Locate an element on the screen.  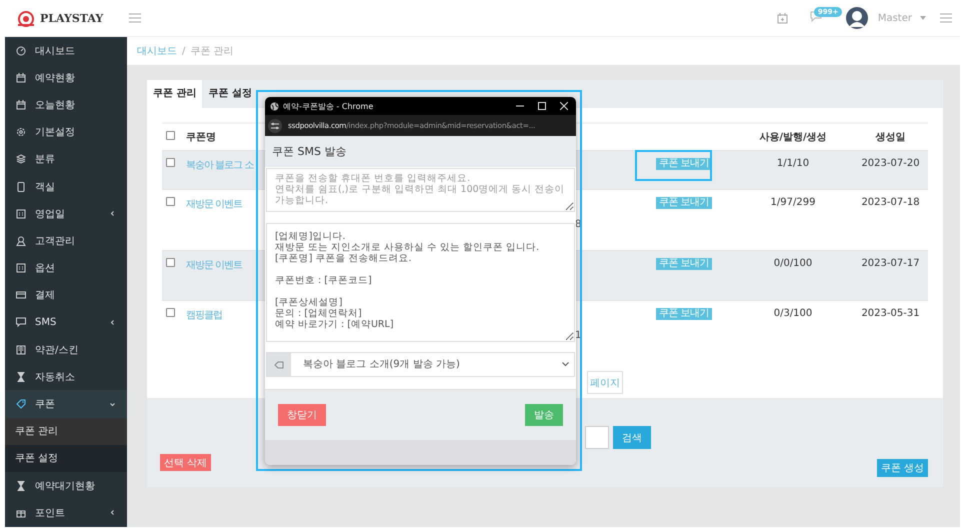
gauge-icon is located at coordinates (21, 51).